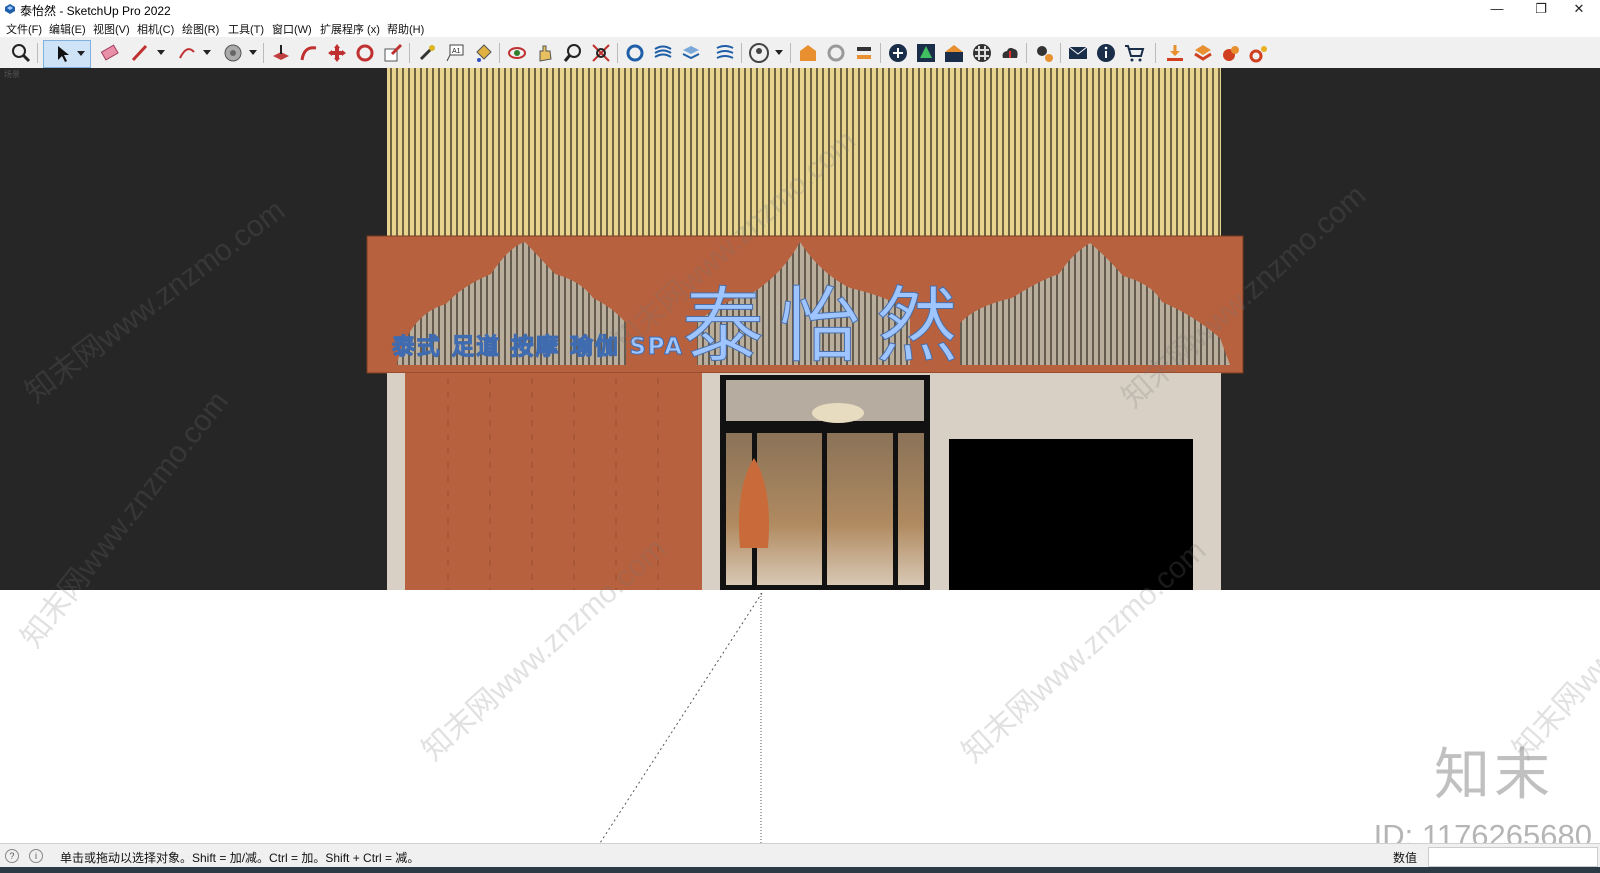 This screenshot has width=1600, height=873. Describe the element at coordinates (864, 53) in the screenshot. I see `share-icon` at that location.